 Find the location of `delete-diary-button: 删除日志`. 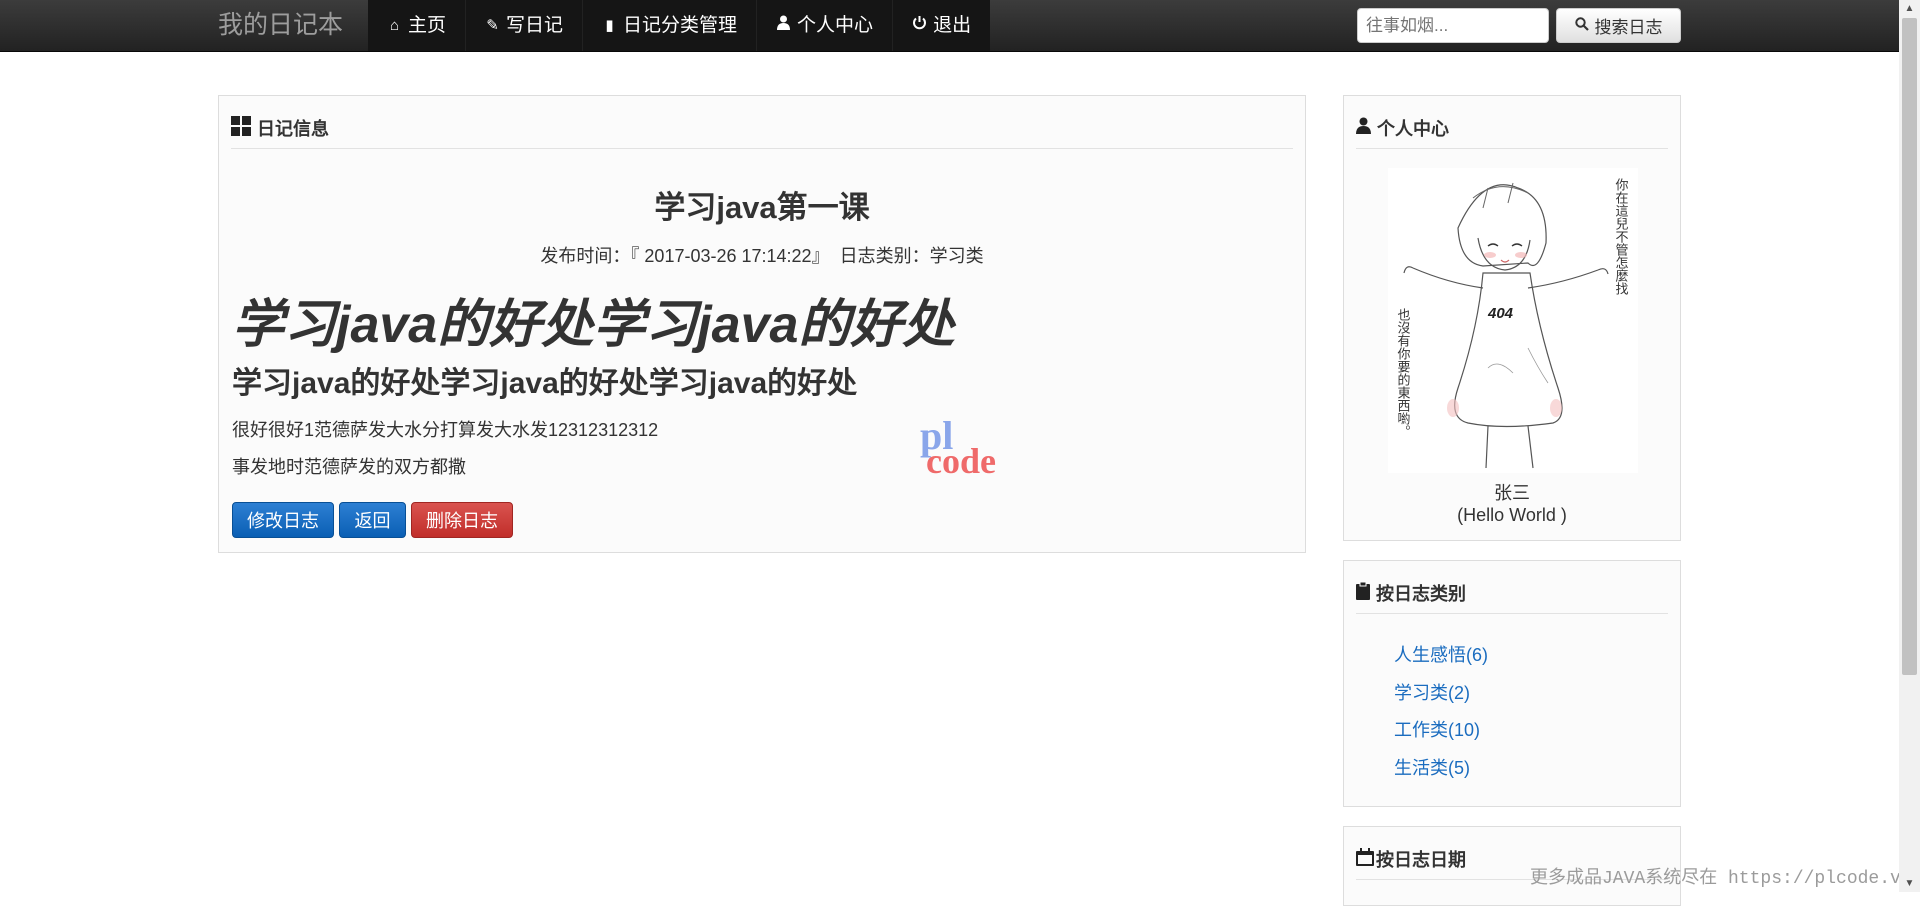

delete-diary-button: 删除日志 is located at coordinates (462, 520).